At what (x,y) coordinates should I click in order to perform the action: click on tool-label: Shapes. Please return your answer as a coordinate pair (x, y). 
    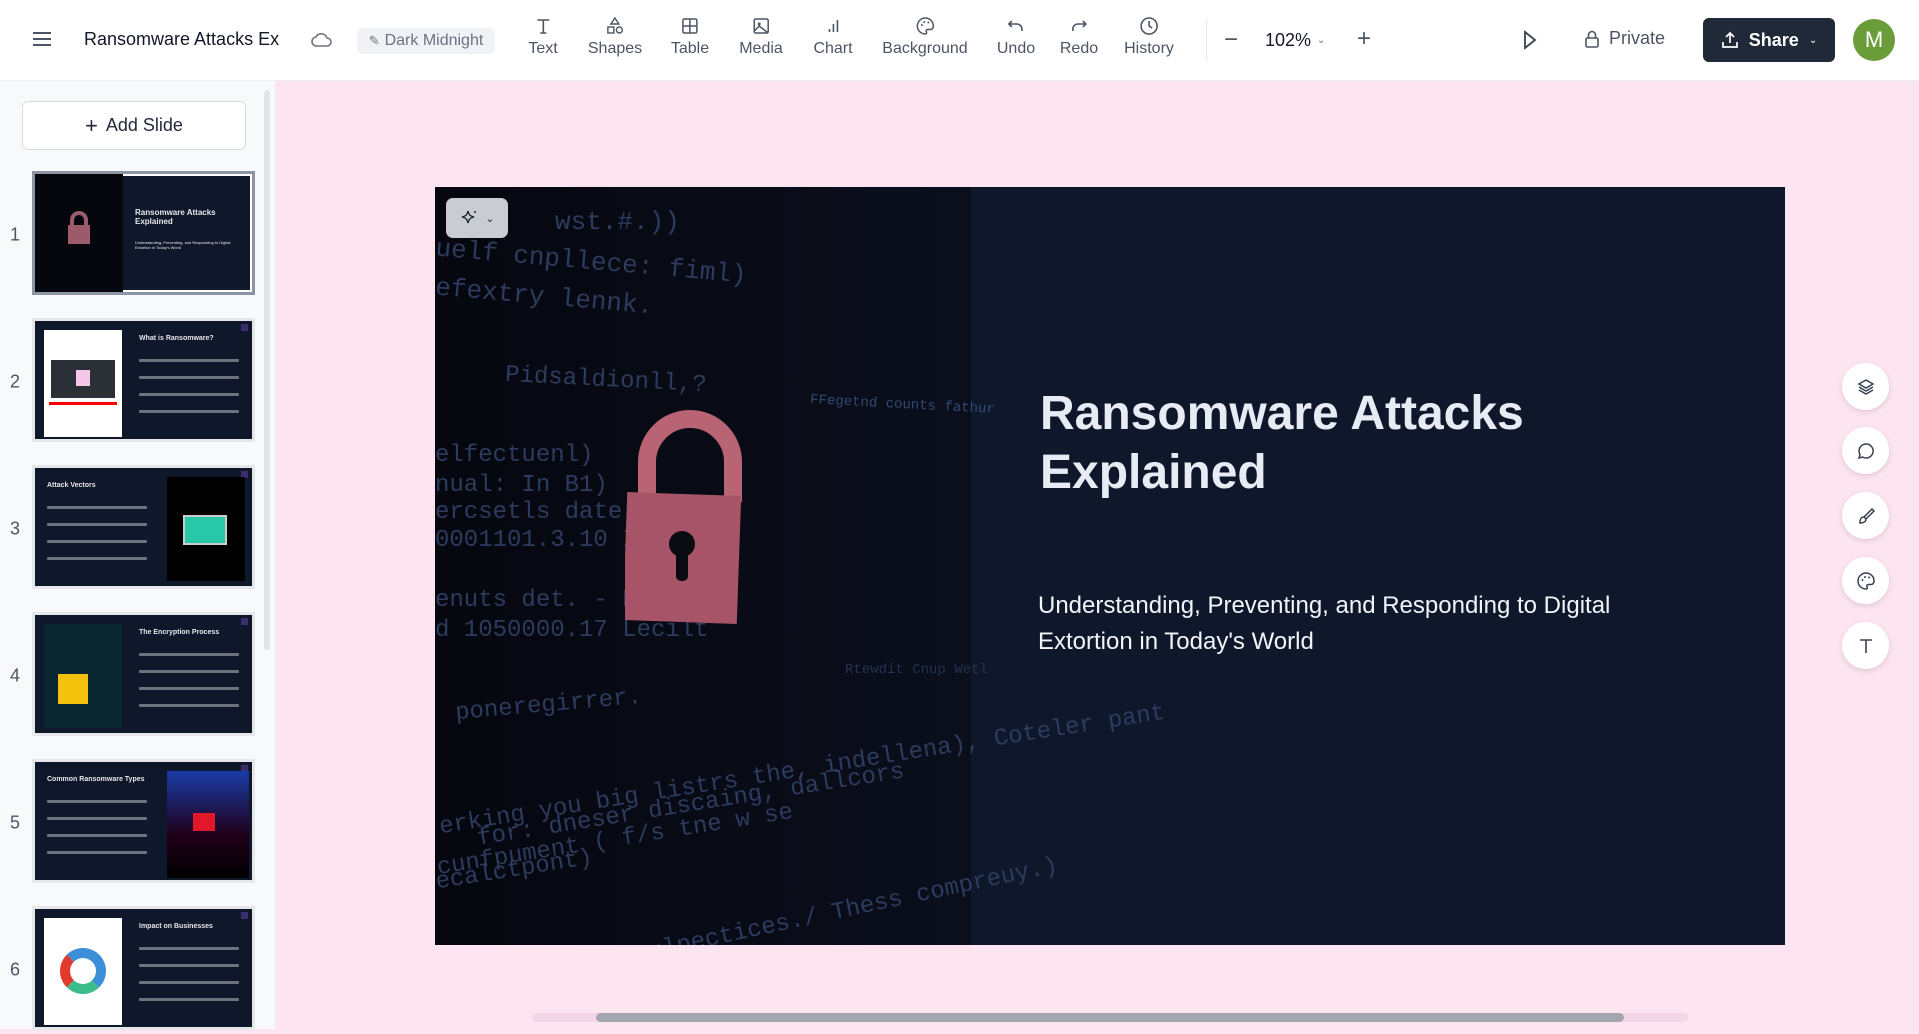
    Looking at the image, I should click on (615, 48).